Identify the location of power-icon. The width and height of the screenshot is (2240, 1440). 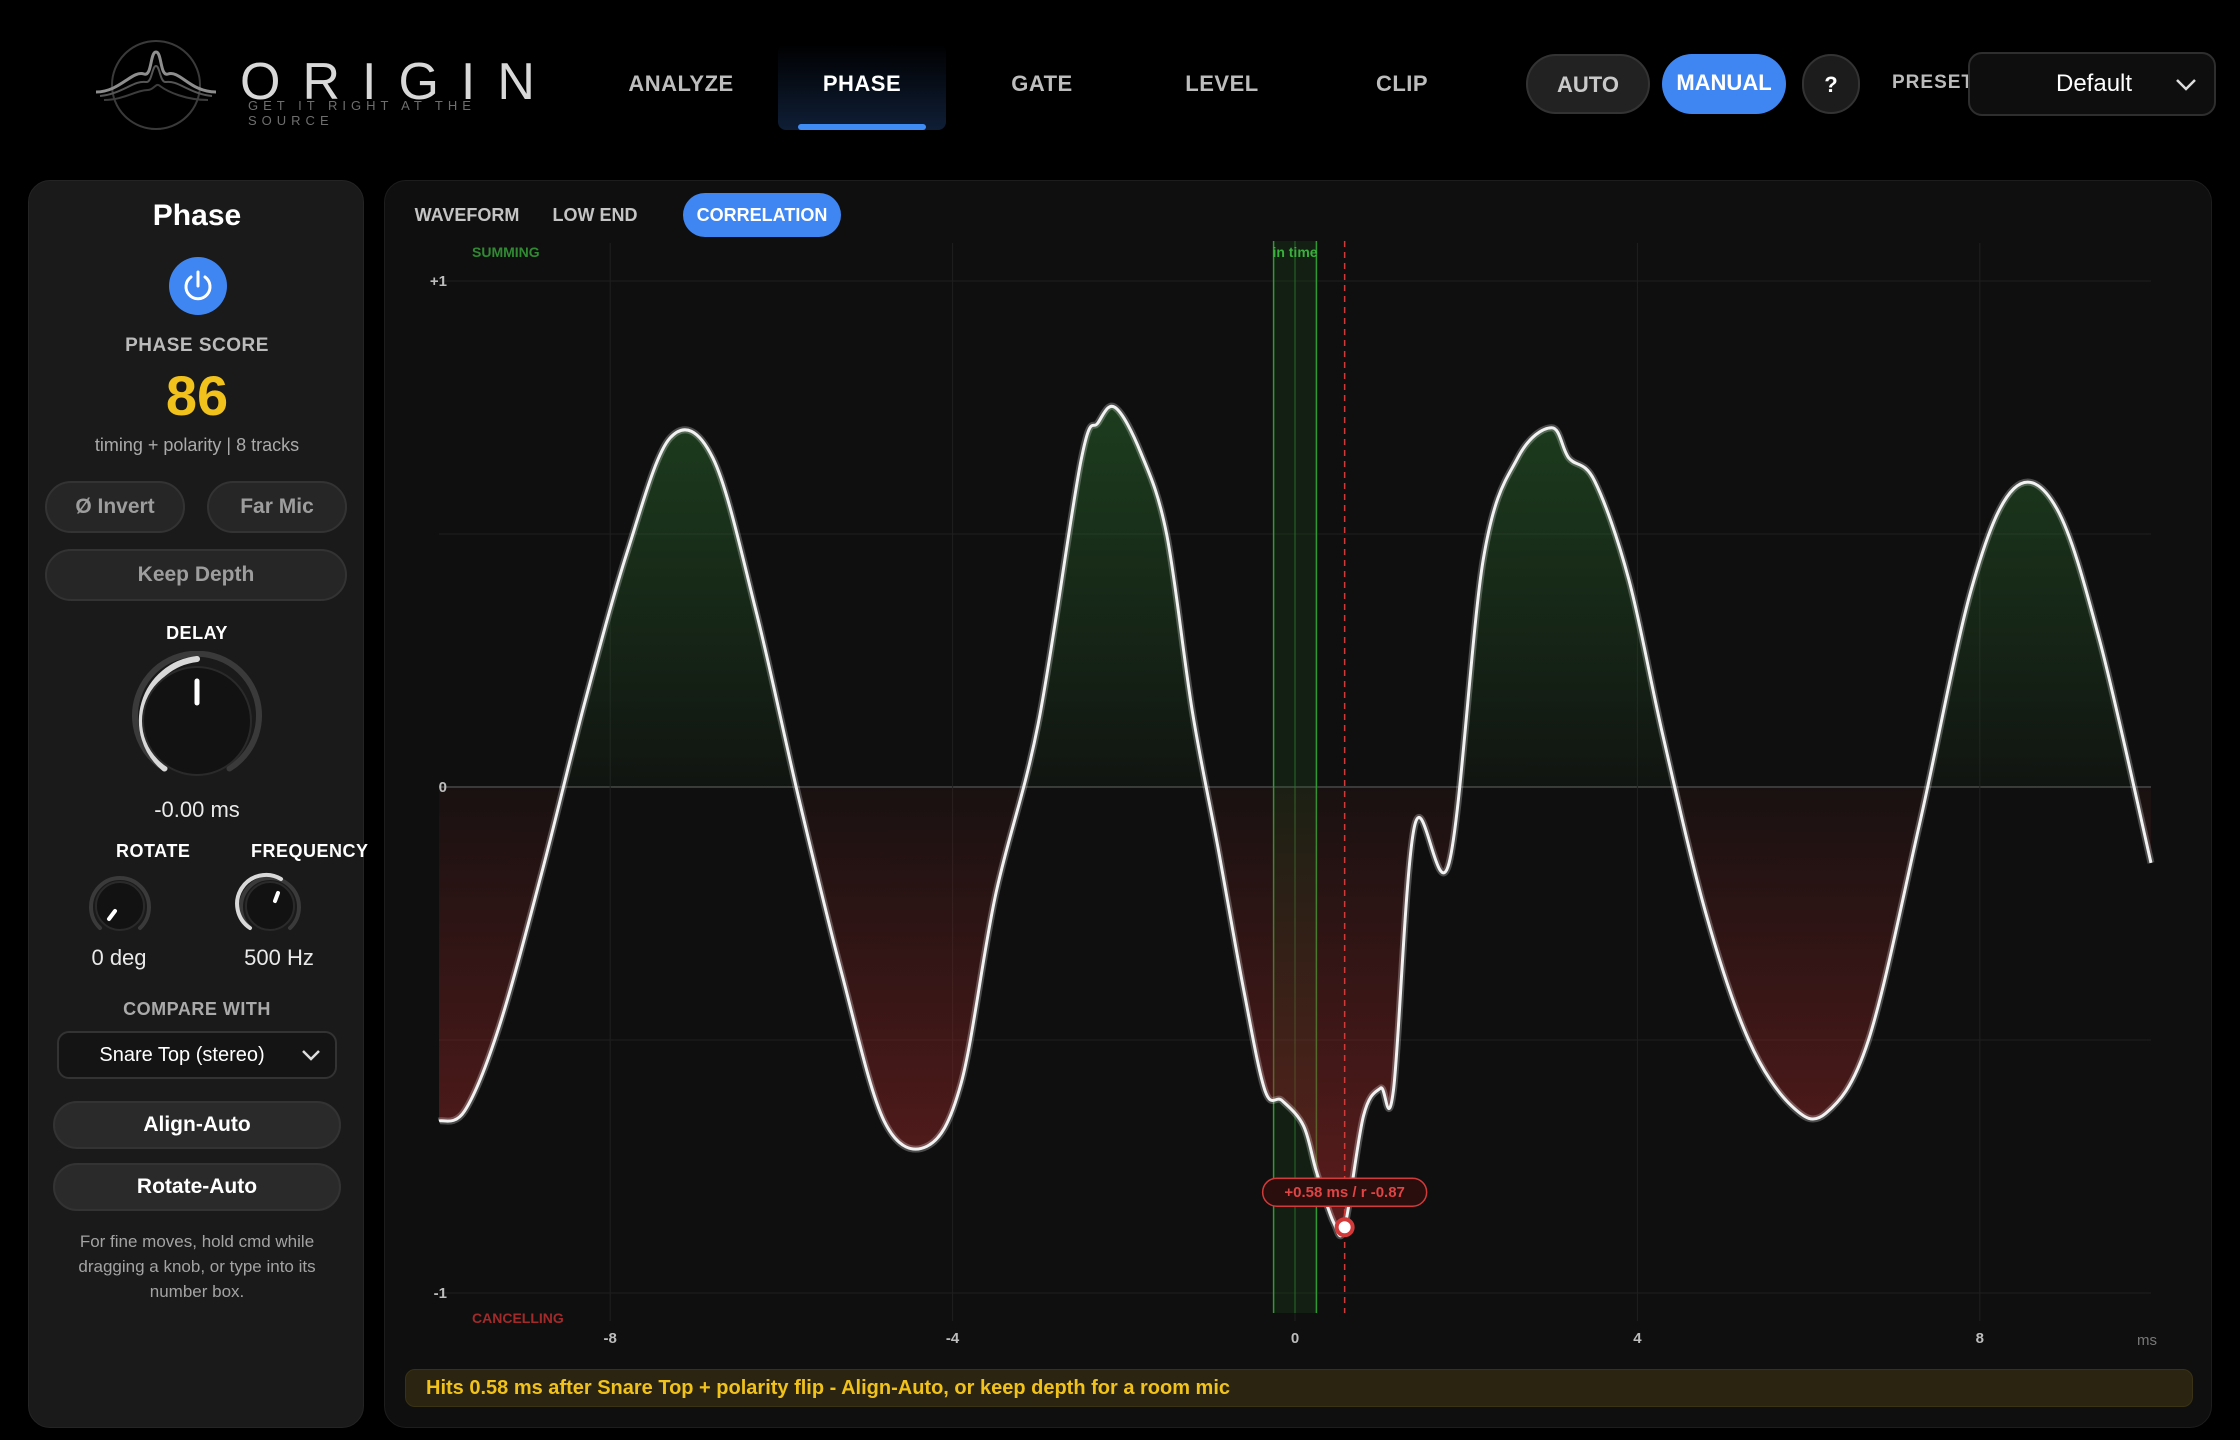
(198, 285).